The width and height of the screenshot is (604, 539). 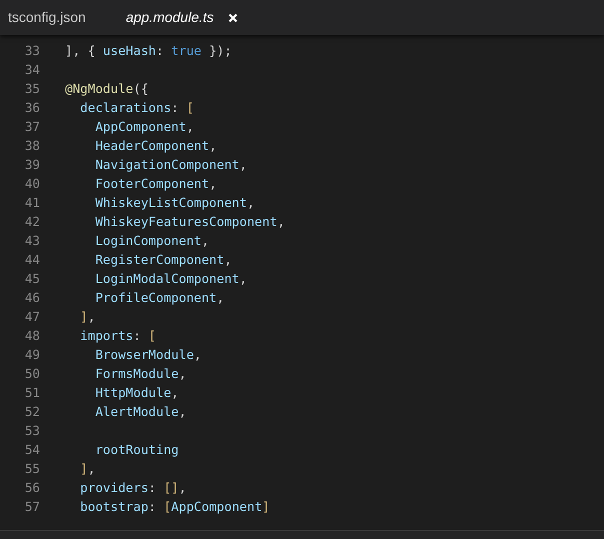 What do you see at coordinates (174, 203) in the screenshot?
I see `code-line: WhiskeyListComponent,` at bounding box center [174, 203].